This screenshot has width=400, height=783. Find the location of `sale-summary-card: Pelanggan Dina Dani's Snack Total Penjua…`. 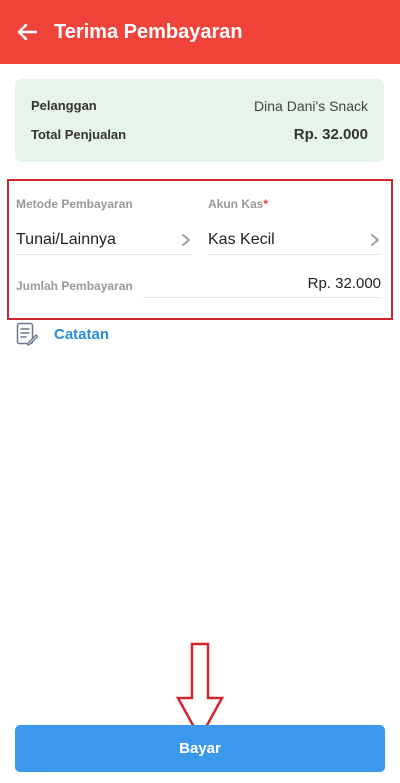

sale-summary-card: Pelanggan Dina Dani's Snack Total Penjua… is located at coordinates (199, 120).